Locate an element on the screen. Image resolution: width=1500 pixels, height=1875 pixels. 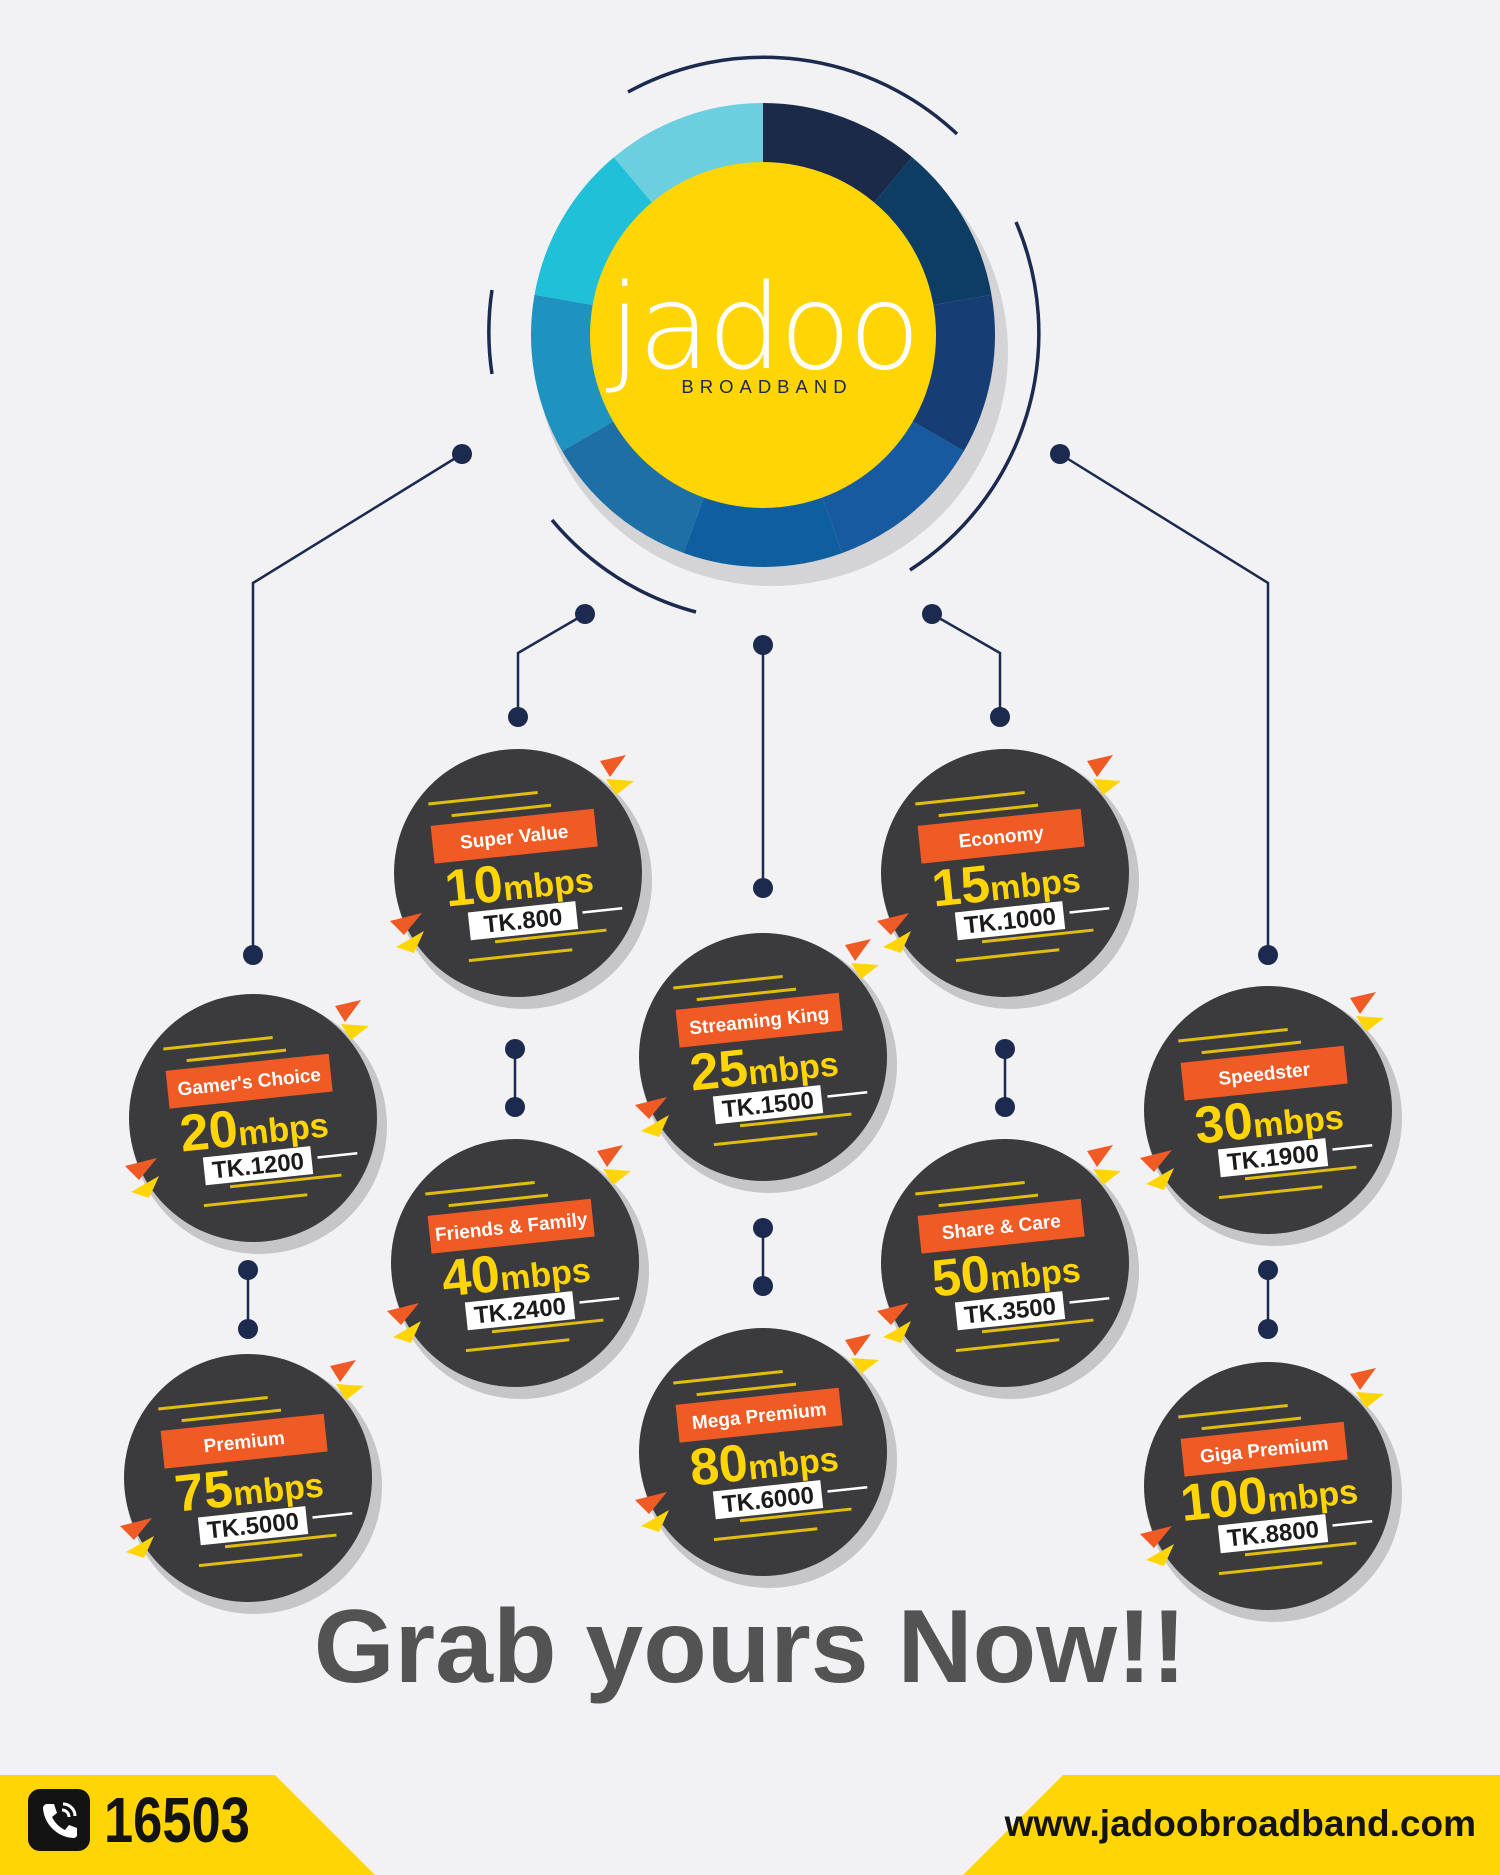
brand-logo: jadoo BROADBAND is located at coordinates (764, 334).